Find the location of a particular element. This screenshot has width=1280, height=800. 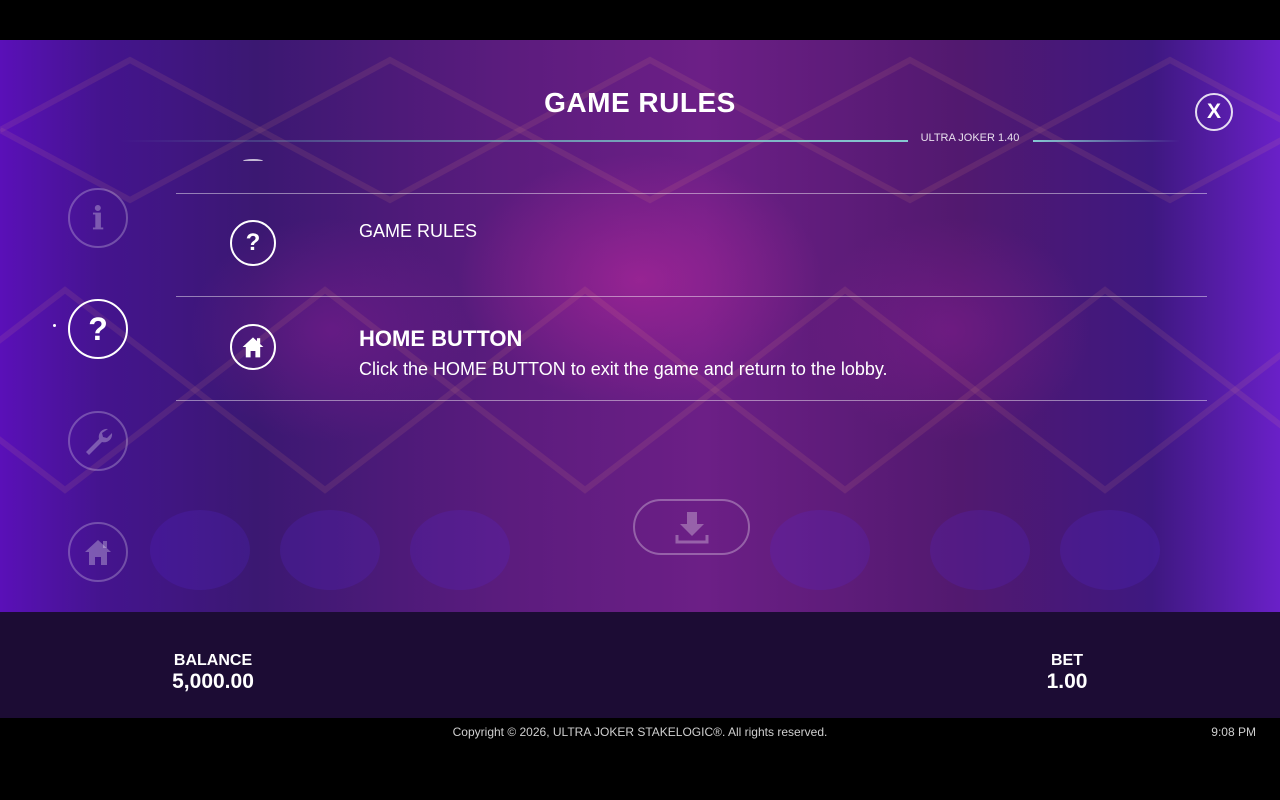

active-indicator-dot is located at coordinates (54, 325).